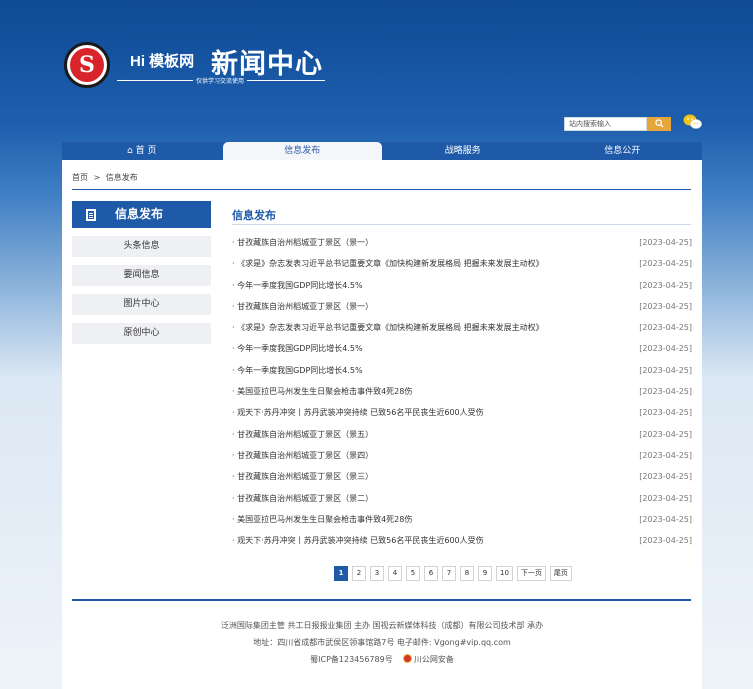 The height and width of the screenshot is (689, 753). Describe the element at coordinates (351, 659) in the screenshot. I see `icp-link: 蜀ICP备123456789号` at that location.